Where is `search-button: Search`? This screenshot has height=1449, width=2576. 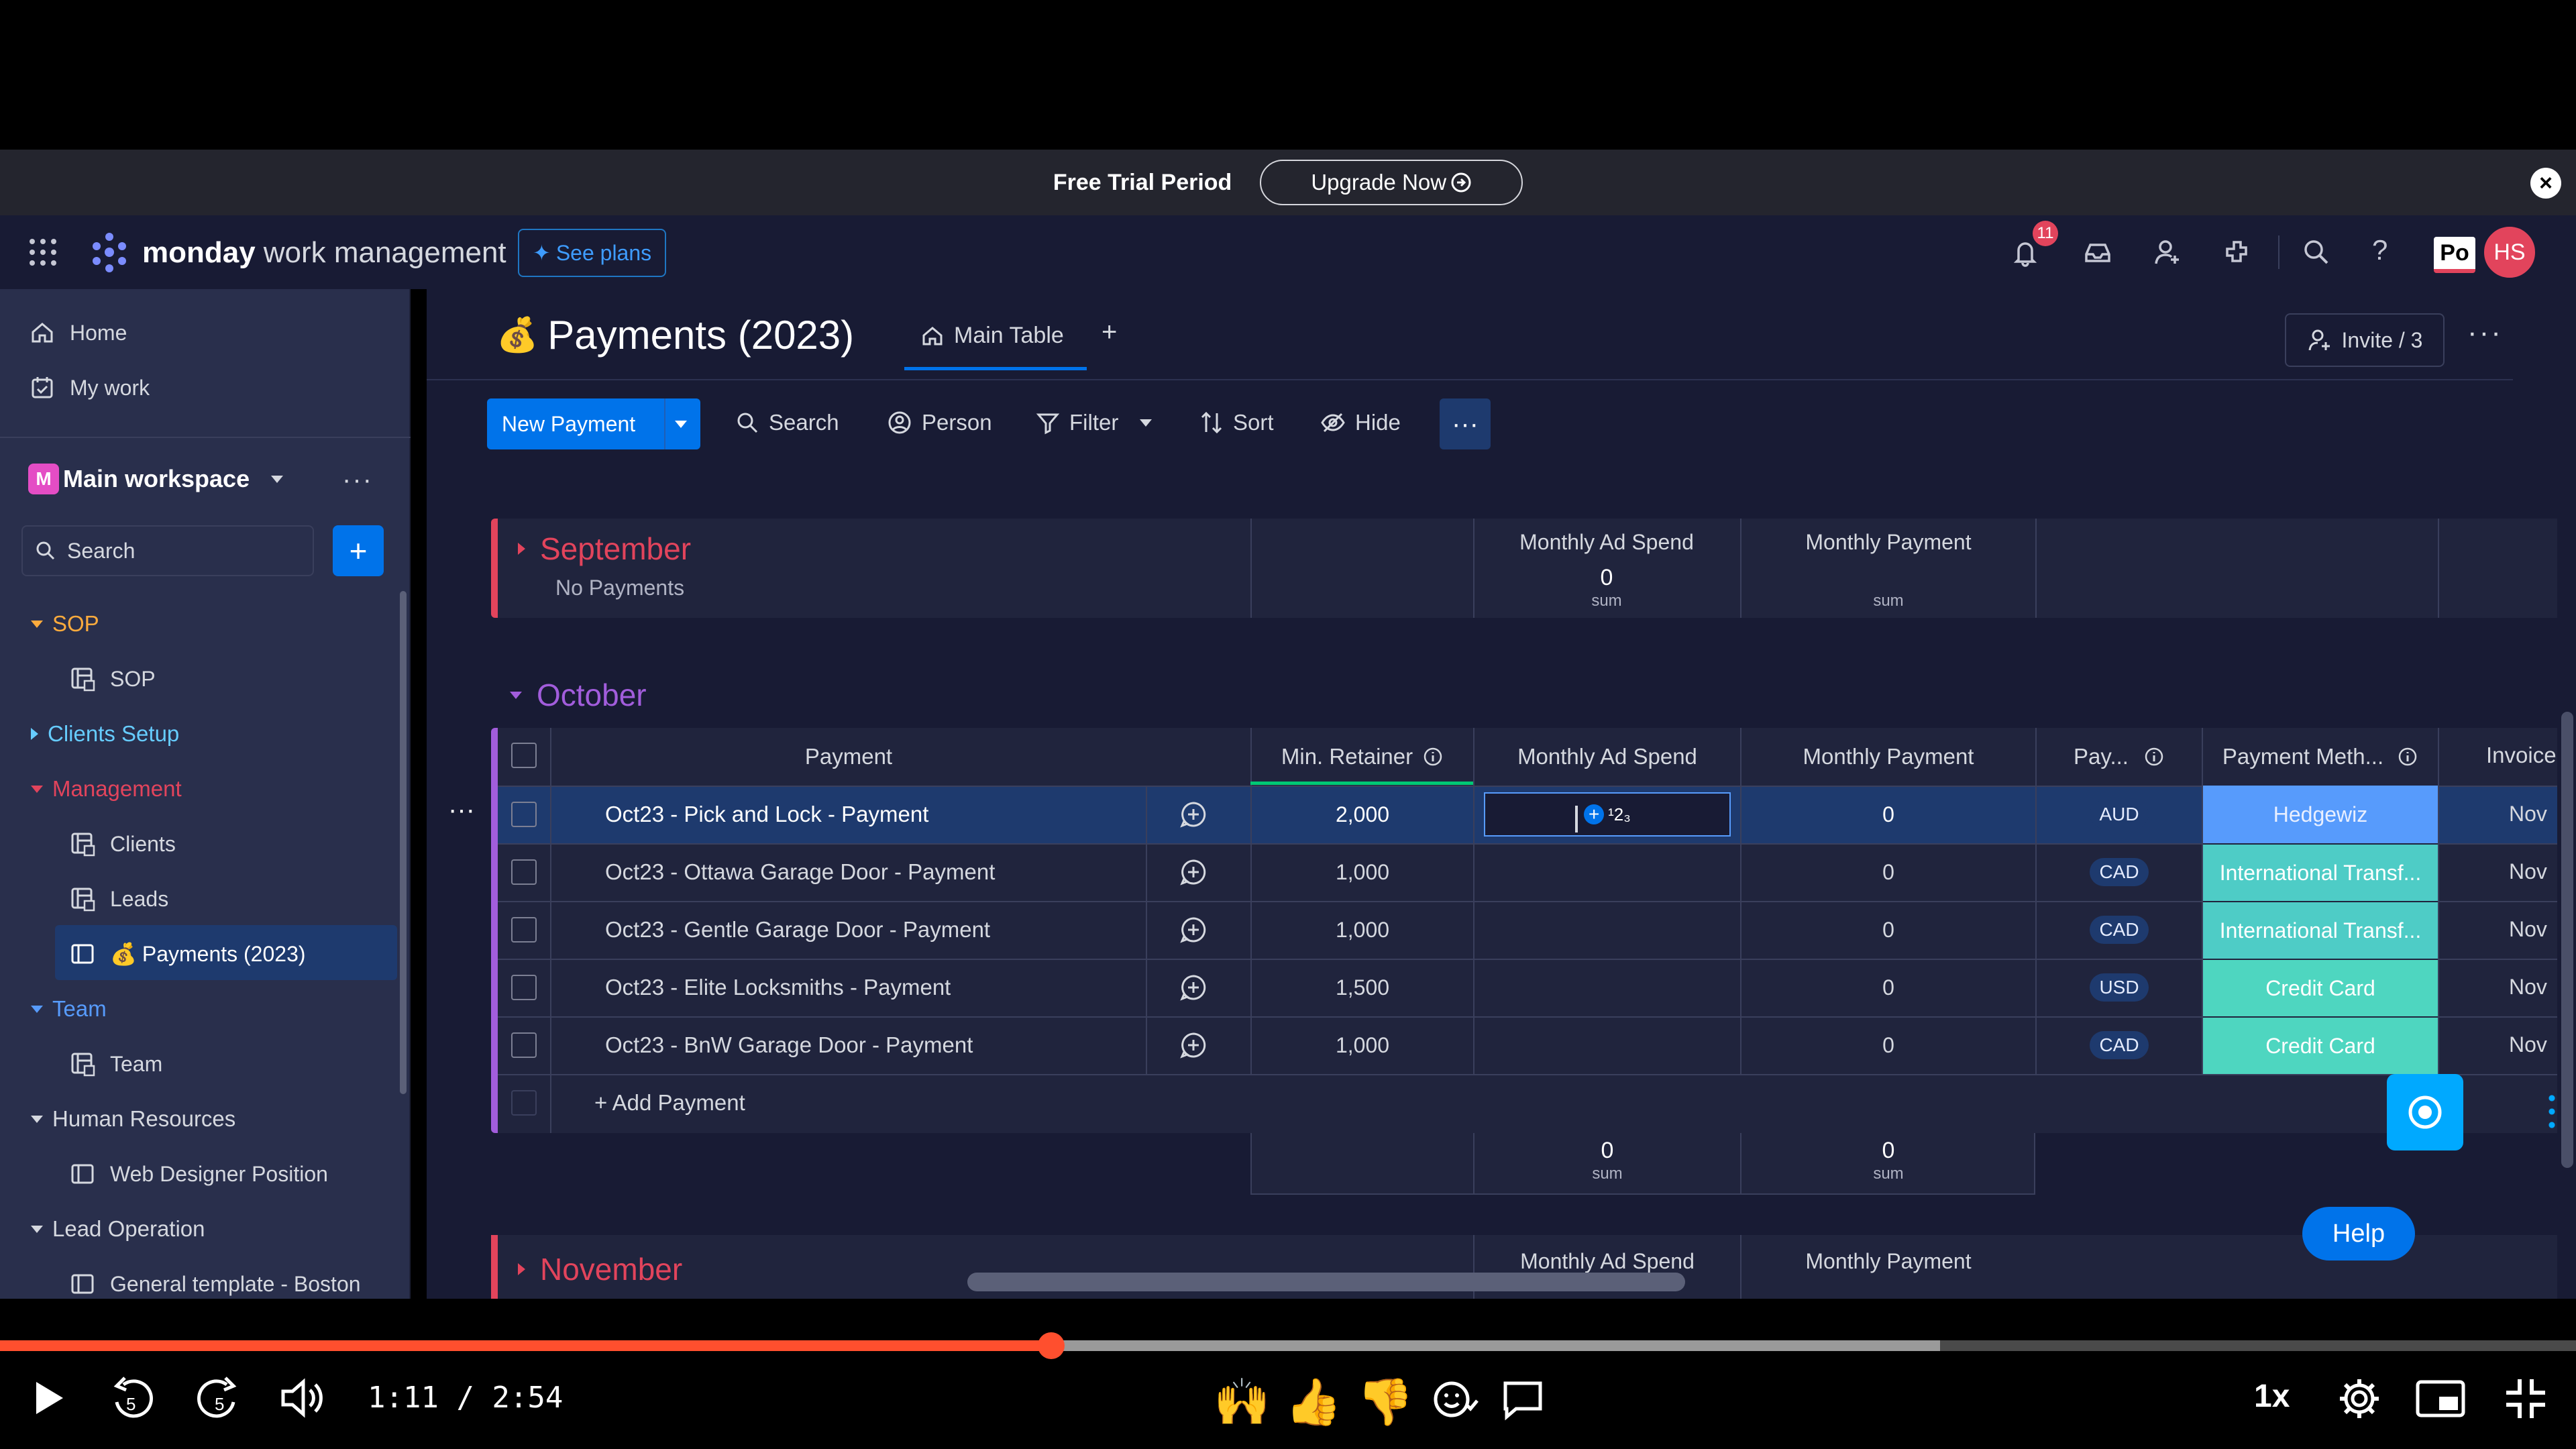 search-button: Search is located at coordinates (787, 422).